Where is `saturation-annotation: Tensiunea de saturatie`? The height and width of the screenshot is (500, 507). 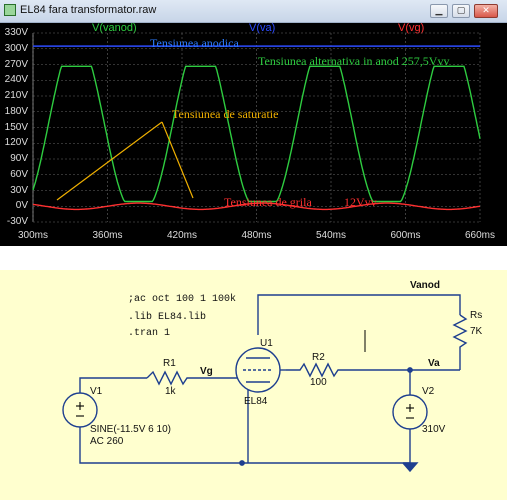
saturation-annotation: Tensiunea de saturatie is located at coordinates (225, 114).